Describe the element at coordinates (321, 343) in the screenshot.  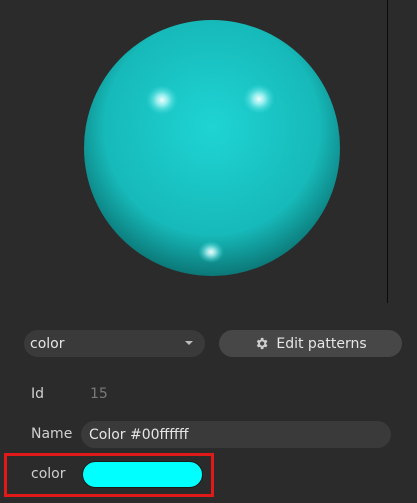
I see `edit-patterns-label: Edit patterns` at that location.